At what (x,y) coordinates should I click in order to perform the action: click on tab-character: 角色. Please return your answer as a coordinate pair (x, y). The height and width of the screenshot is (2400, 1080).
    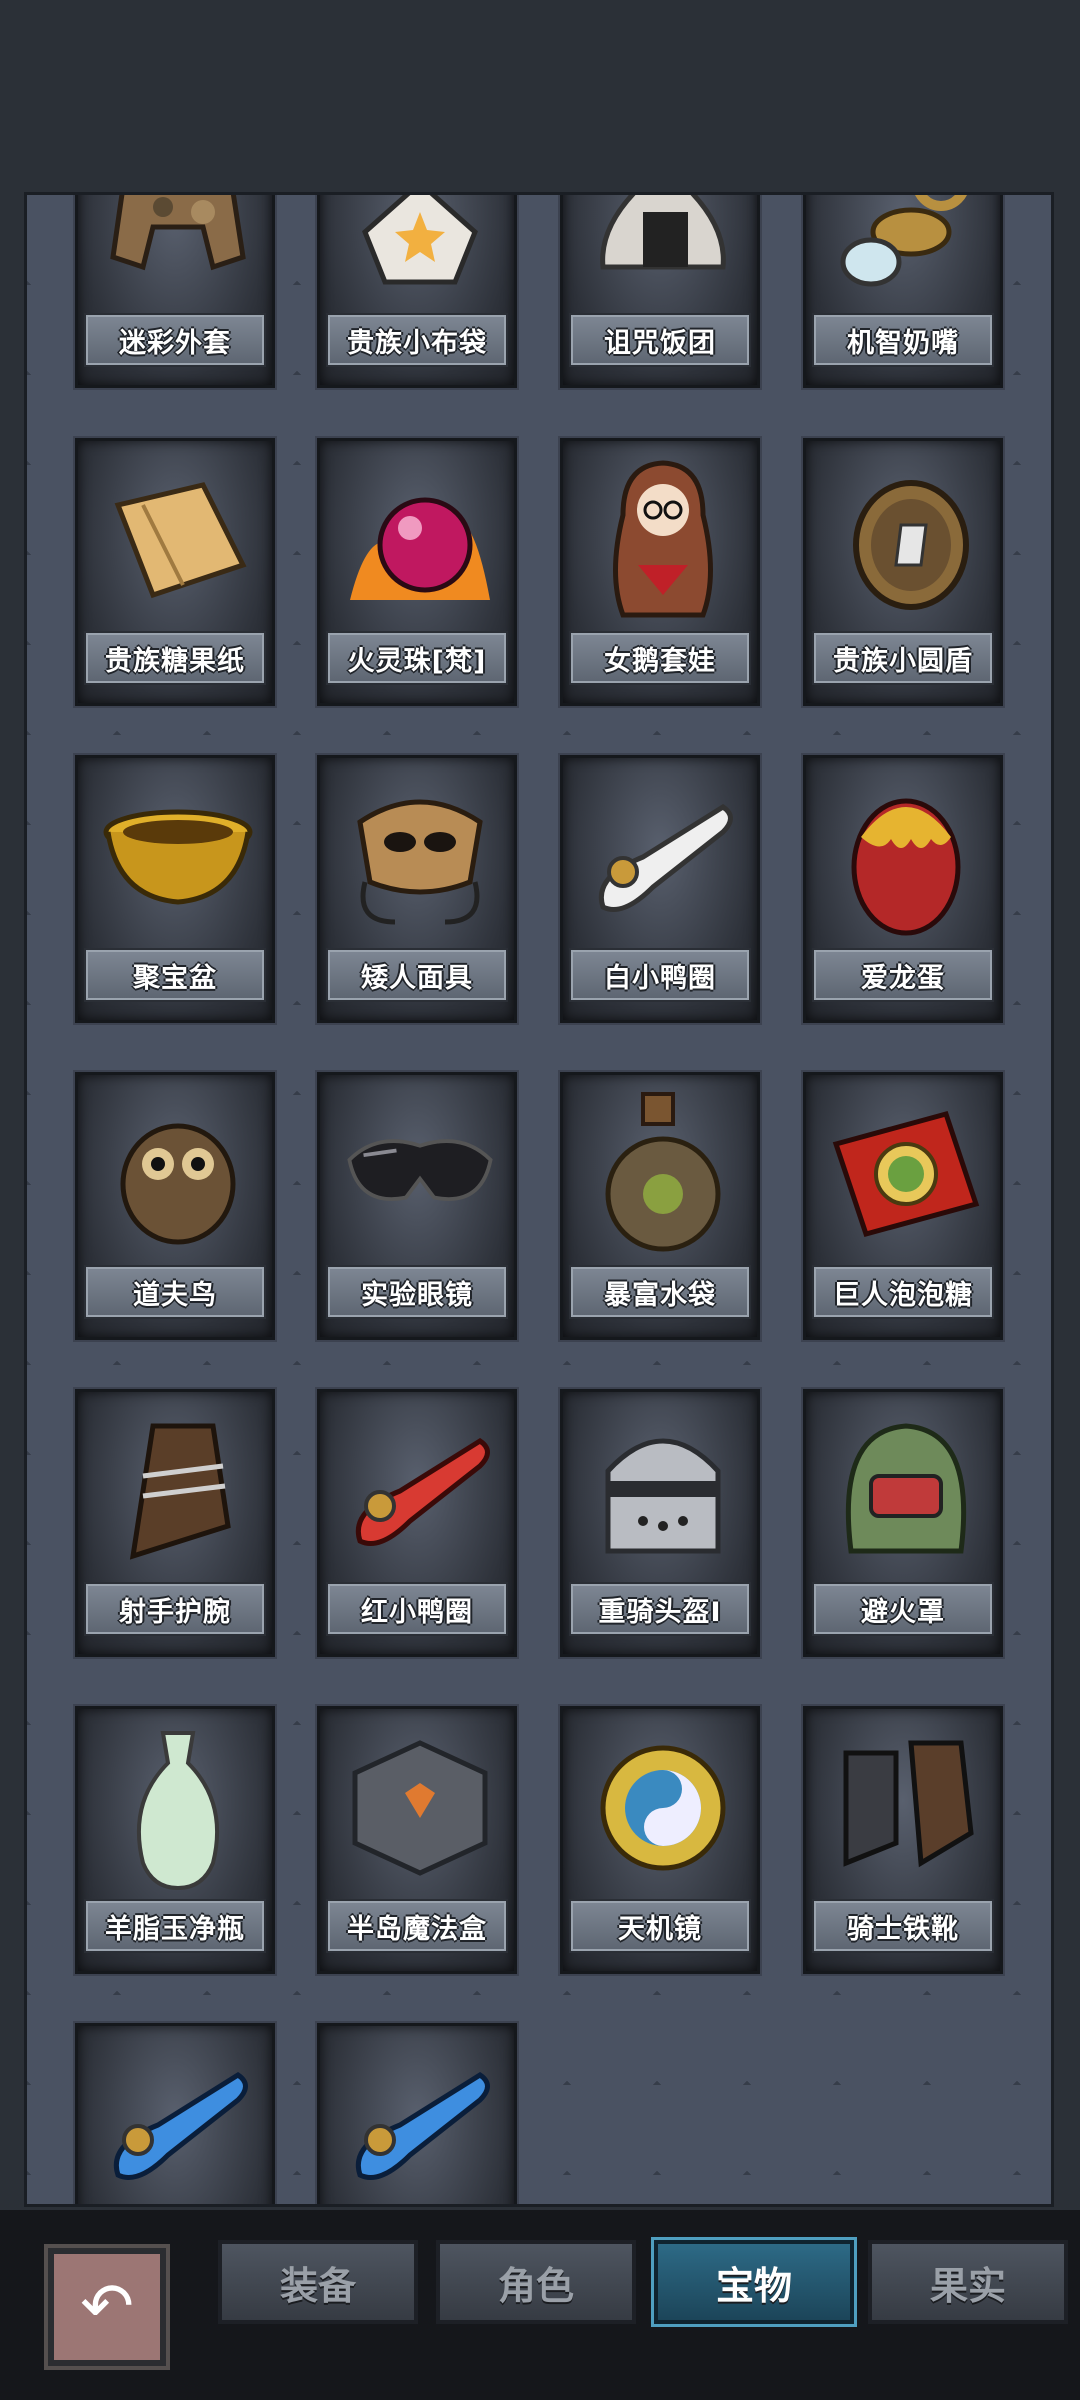
    Looking at the image, I should click on (536, 2282).